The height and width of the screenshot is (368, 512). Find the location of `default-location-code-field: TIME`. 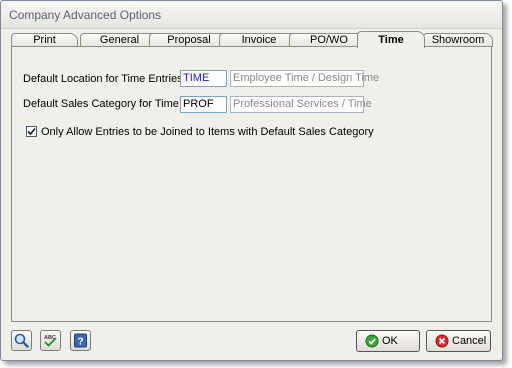

default-location-code-field: TIME is located at coordinates (203, 78).